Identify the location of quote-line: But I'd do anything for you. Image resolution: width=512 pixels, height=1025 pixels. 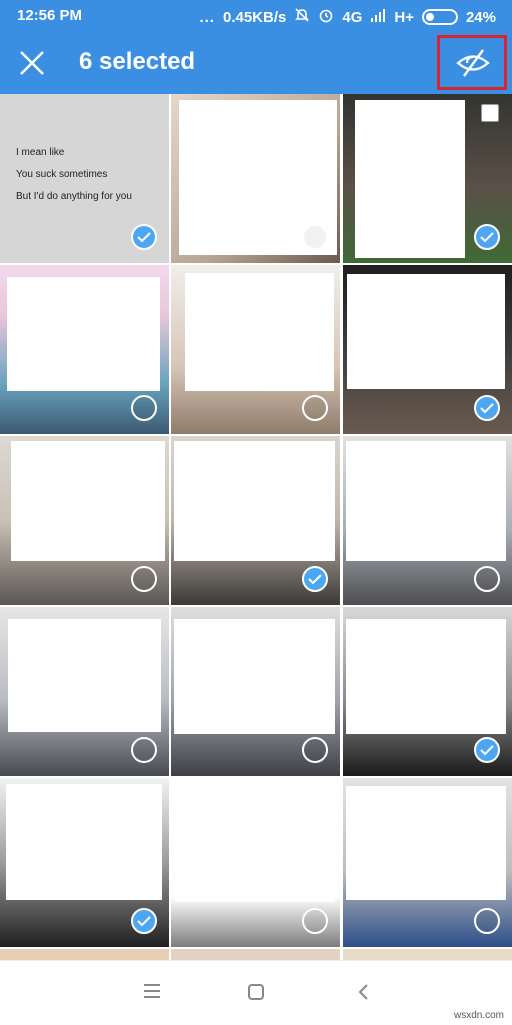
(74, 196).